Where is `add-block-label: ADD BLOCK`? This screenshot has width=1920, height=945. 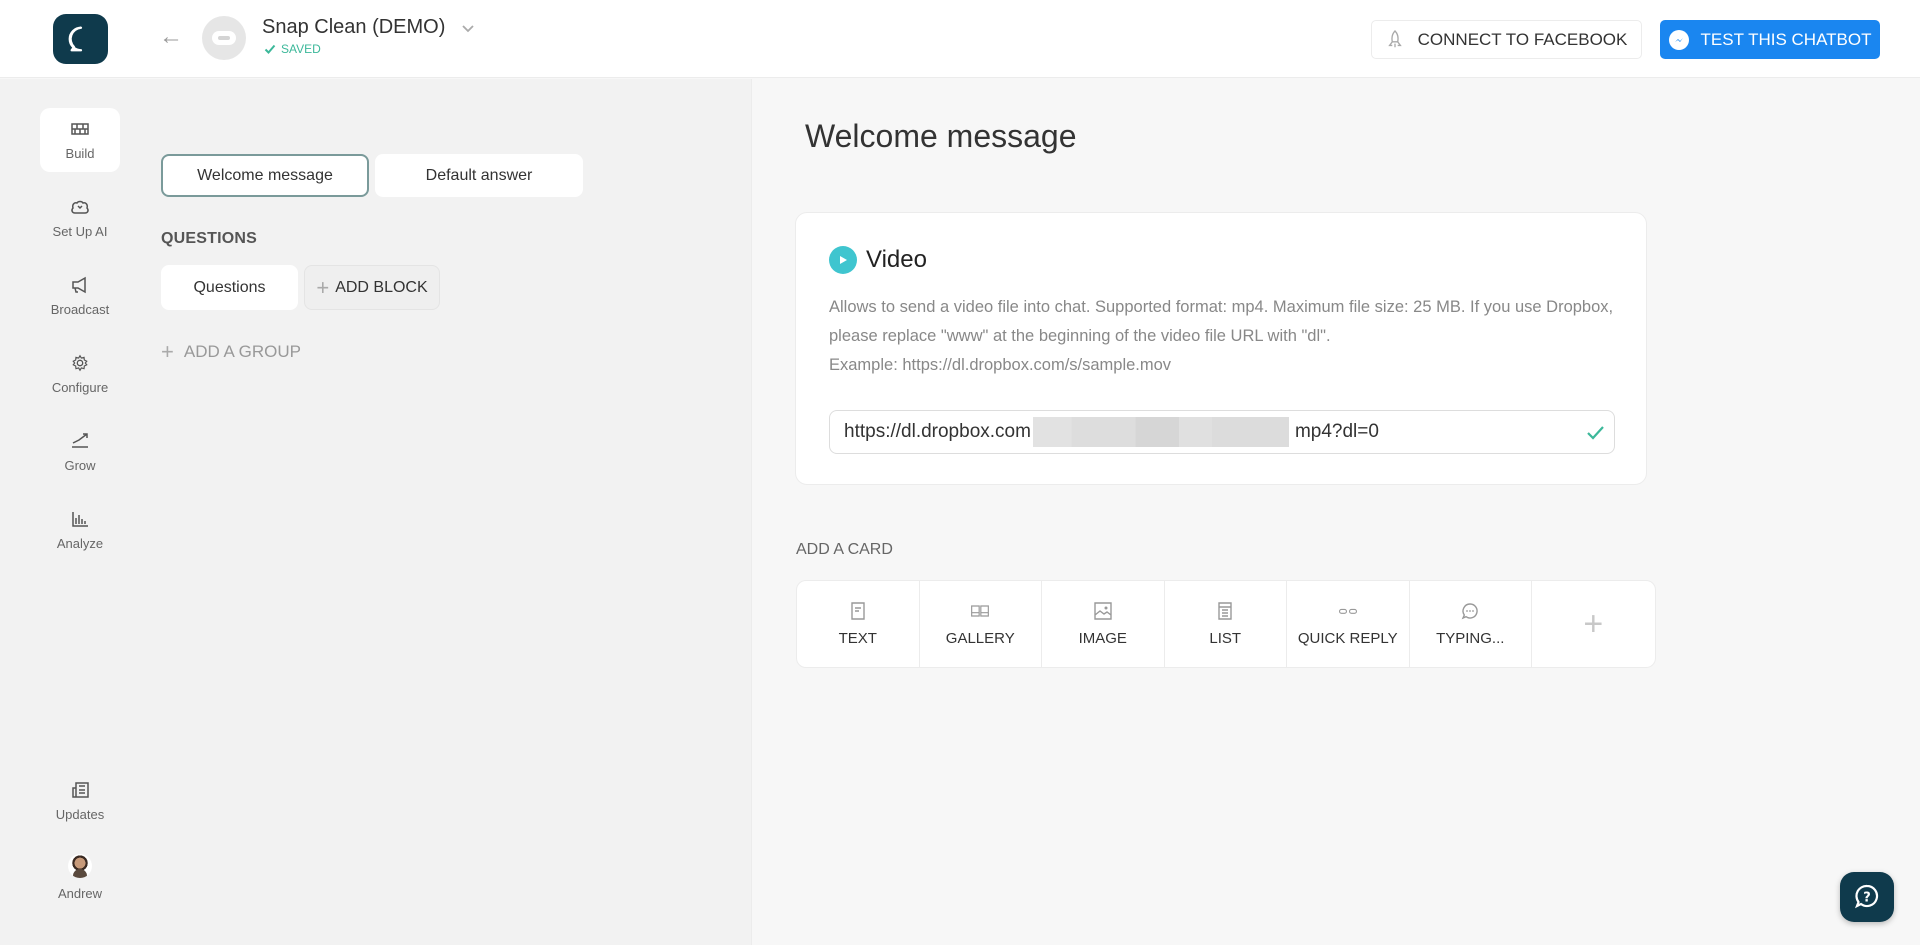
add-block-label: ADD BLOCK is located at coordinates (381, 287).